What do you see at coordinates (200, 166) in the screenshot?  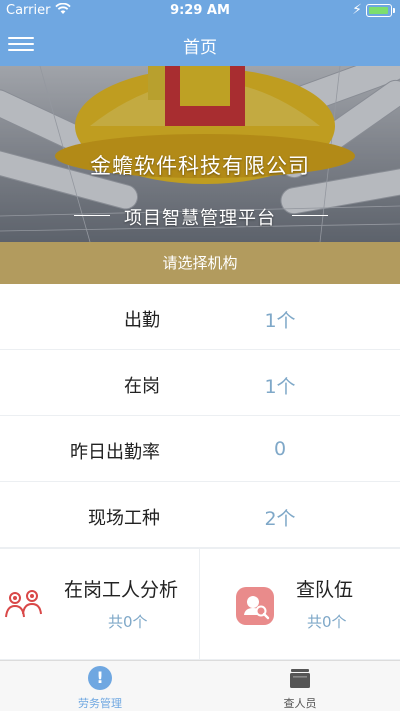 I see `company-name: 金蟾软件科技有限公司` at bounding box center [200, 166].